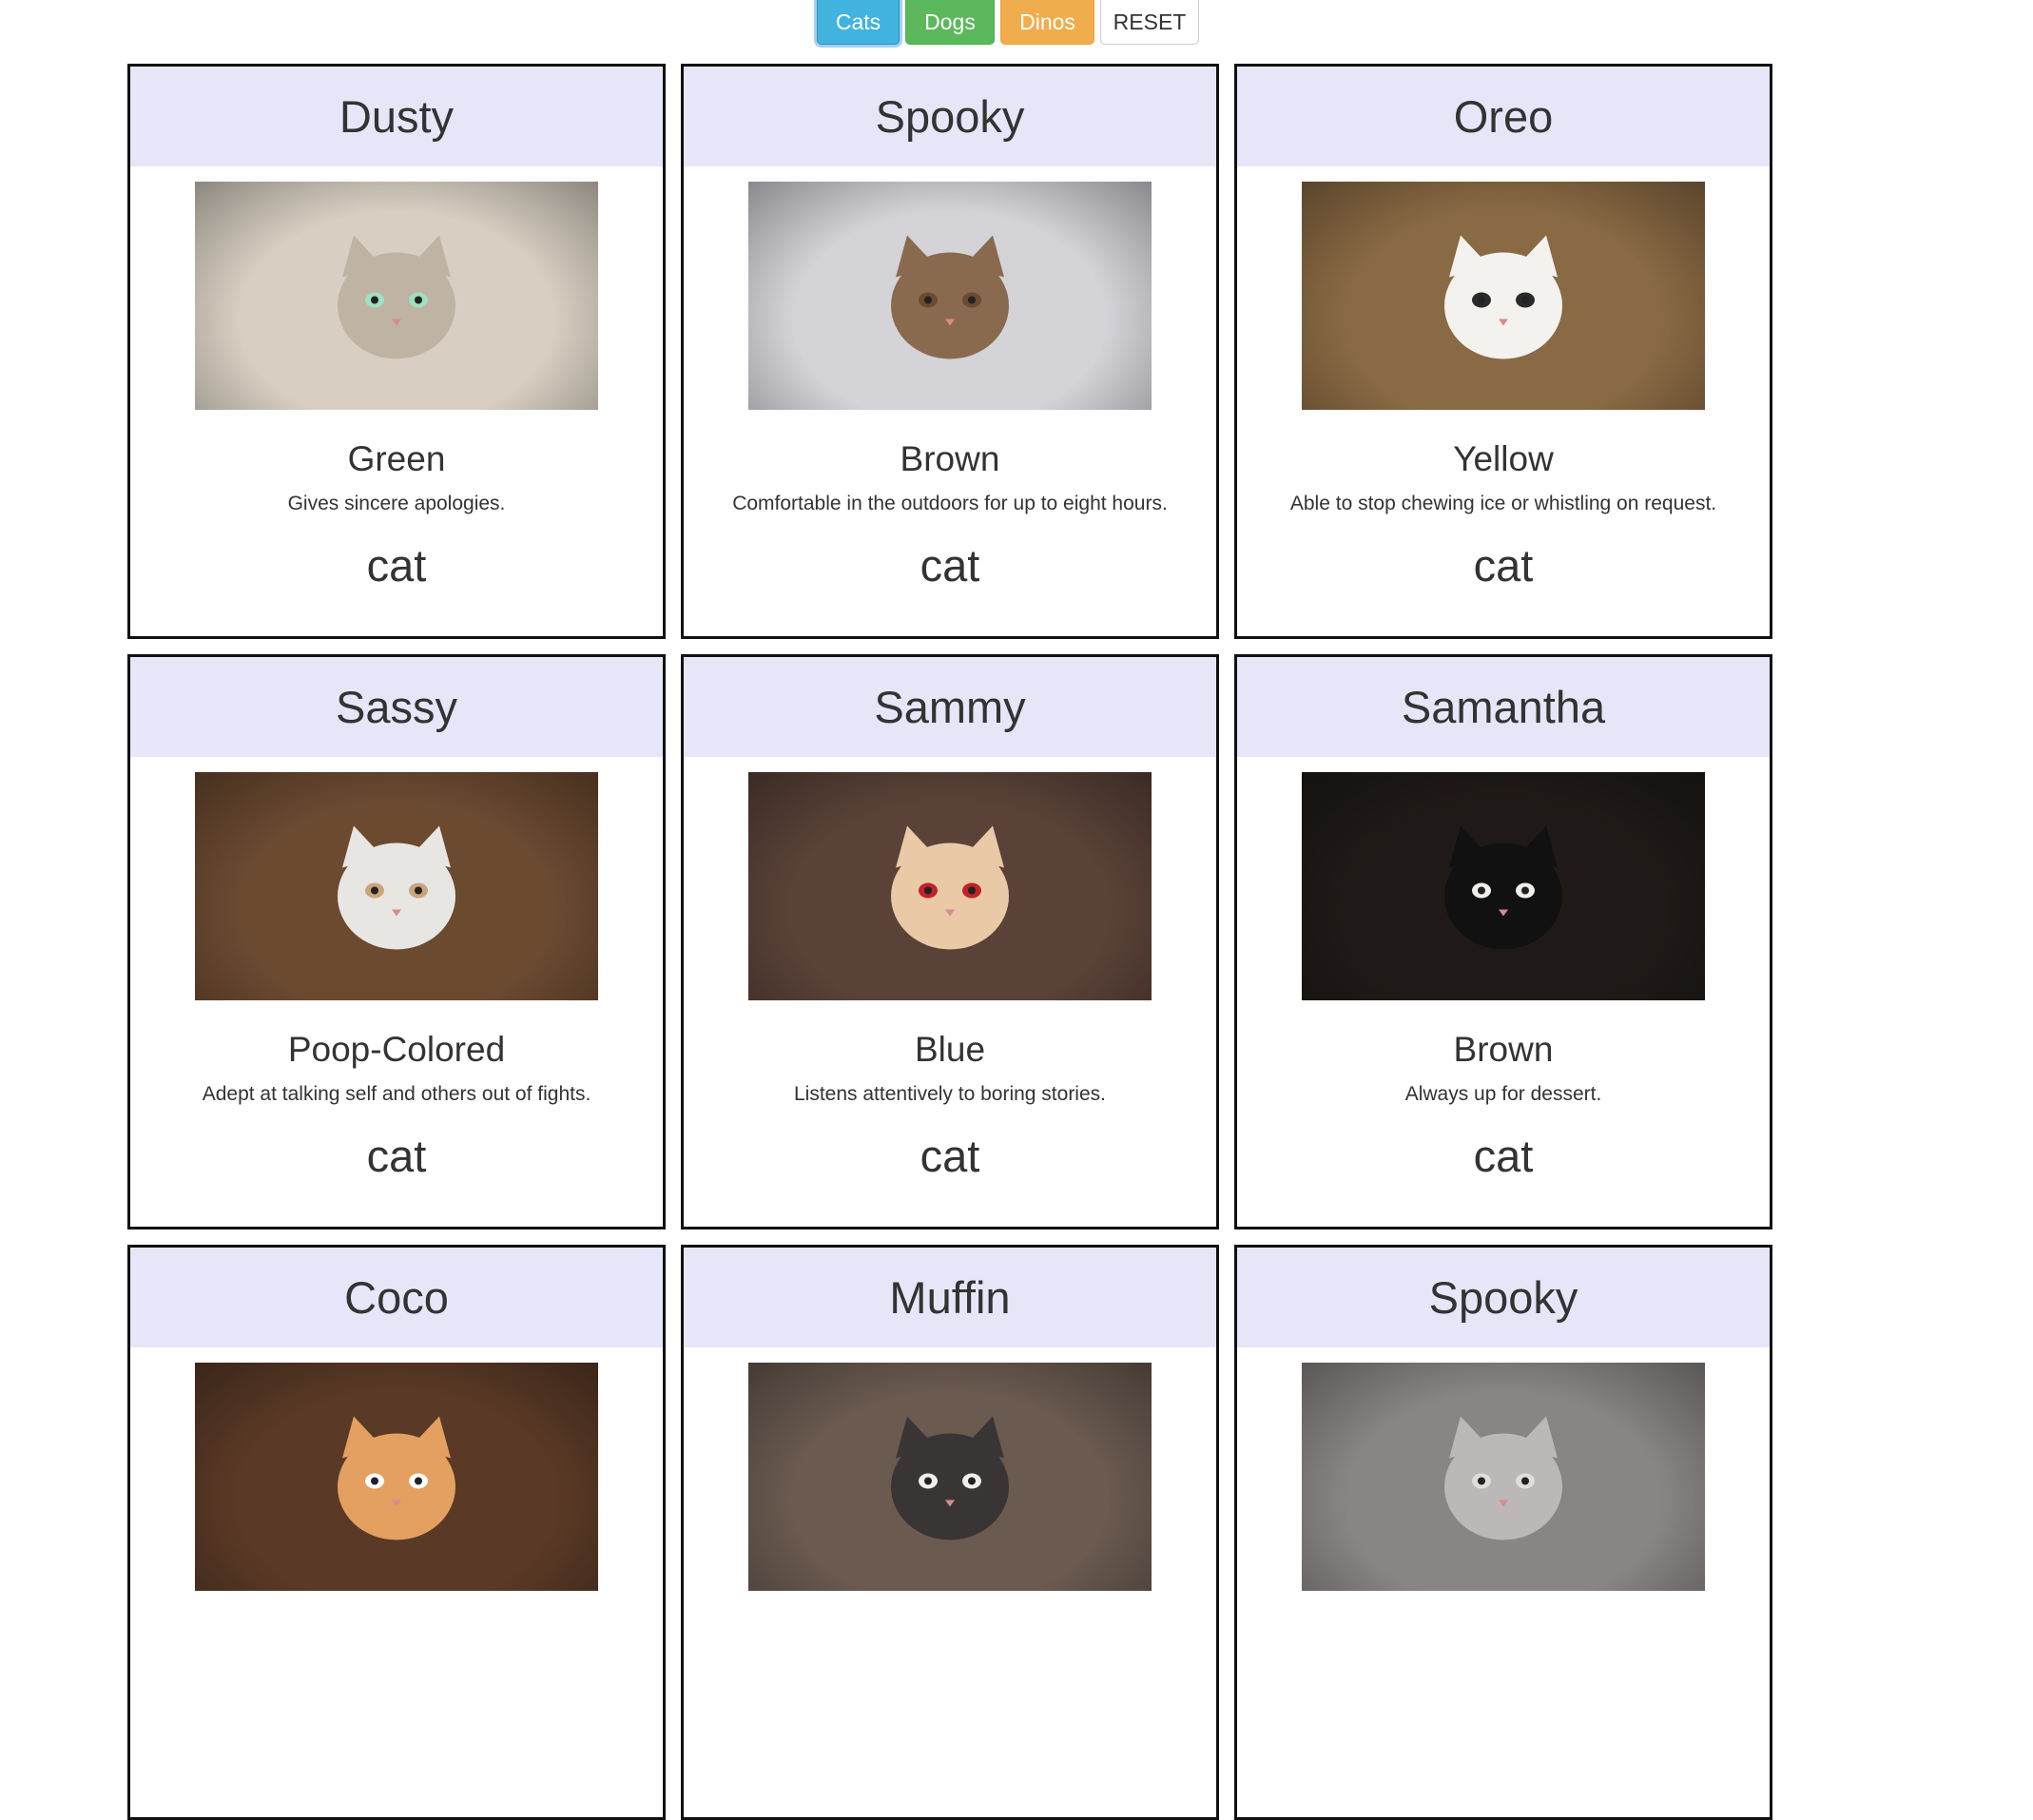 The image size is (2033, 1820). What do you see at coordinates (397, 504) in the screenshot?
I see `pet-description: Gives sincere apologies.` at bounding box center [397, 504].